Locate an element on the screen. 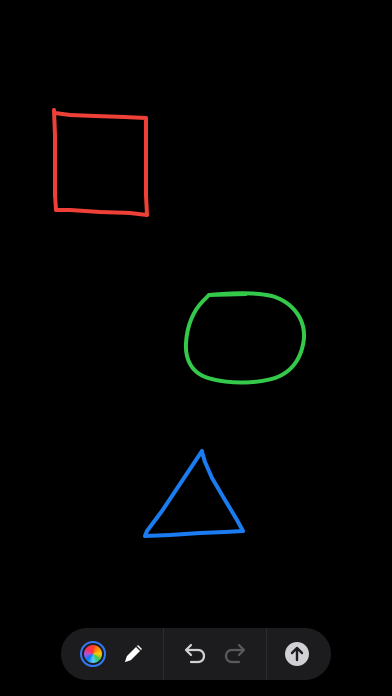 The image size is (392, 696). arrow-up-circle-icon is located at coordinates (297, 654).